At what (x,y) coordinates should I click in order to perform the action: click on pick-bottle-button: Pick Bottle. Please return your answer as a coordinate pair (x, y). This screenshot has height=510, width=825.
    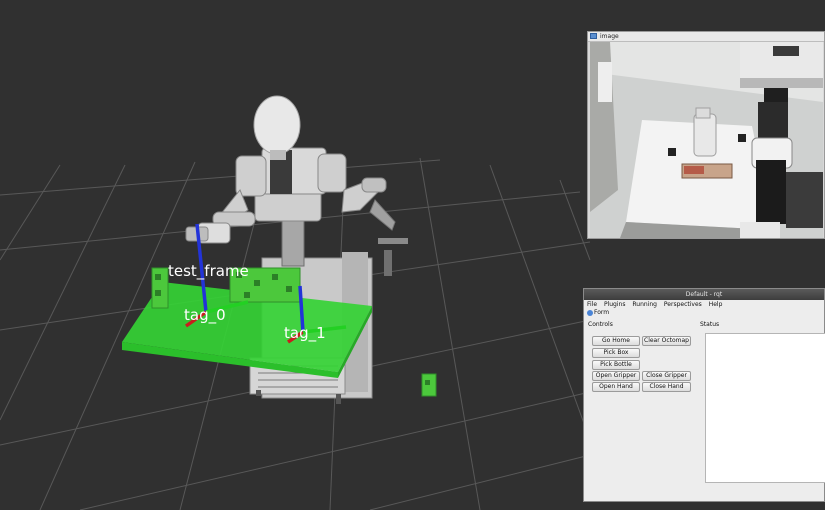
    Looking at the image, I should click on (616, 365).